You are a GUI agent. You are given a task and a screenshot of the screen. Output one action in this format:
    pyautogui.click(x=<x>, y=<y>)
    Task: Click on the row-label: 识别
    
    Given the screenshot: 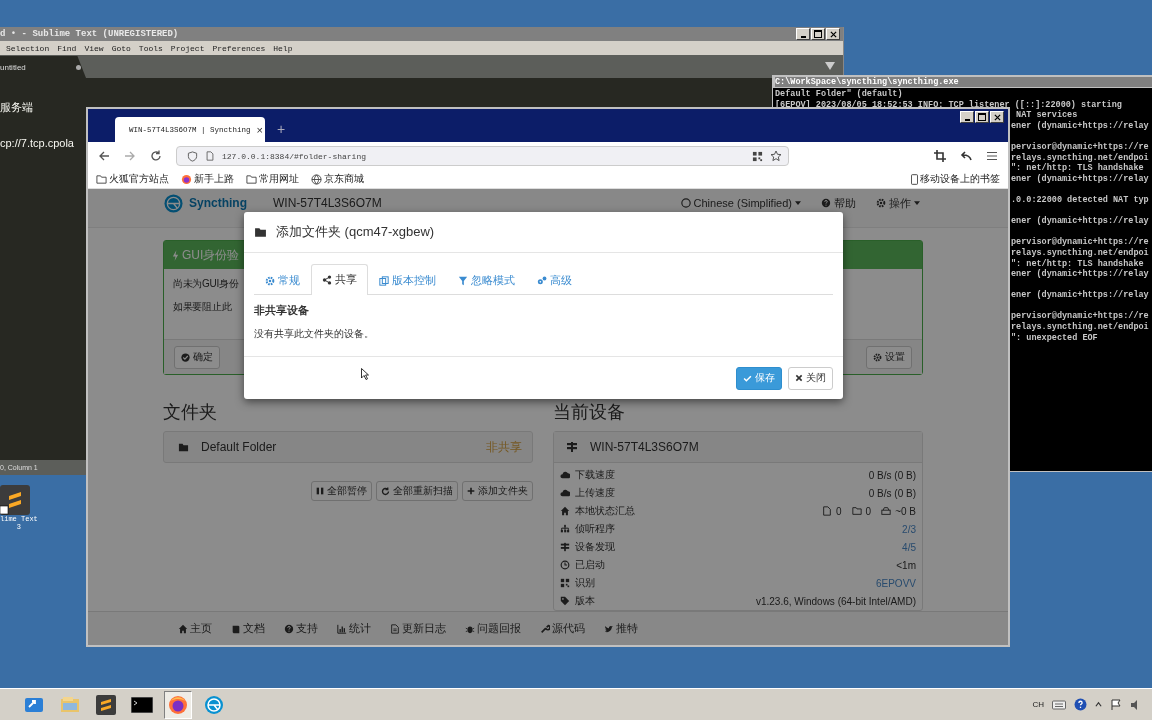 What is the action you would take?
    pyautogui.click(x=585, y=583)
    